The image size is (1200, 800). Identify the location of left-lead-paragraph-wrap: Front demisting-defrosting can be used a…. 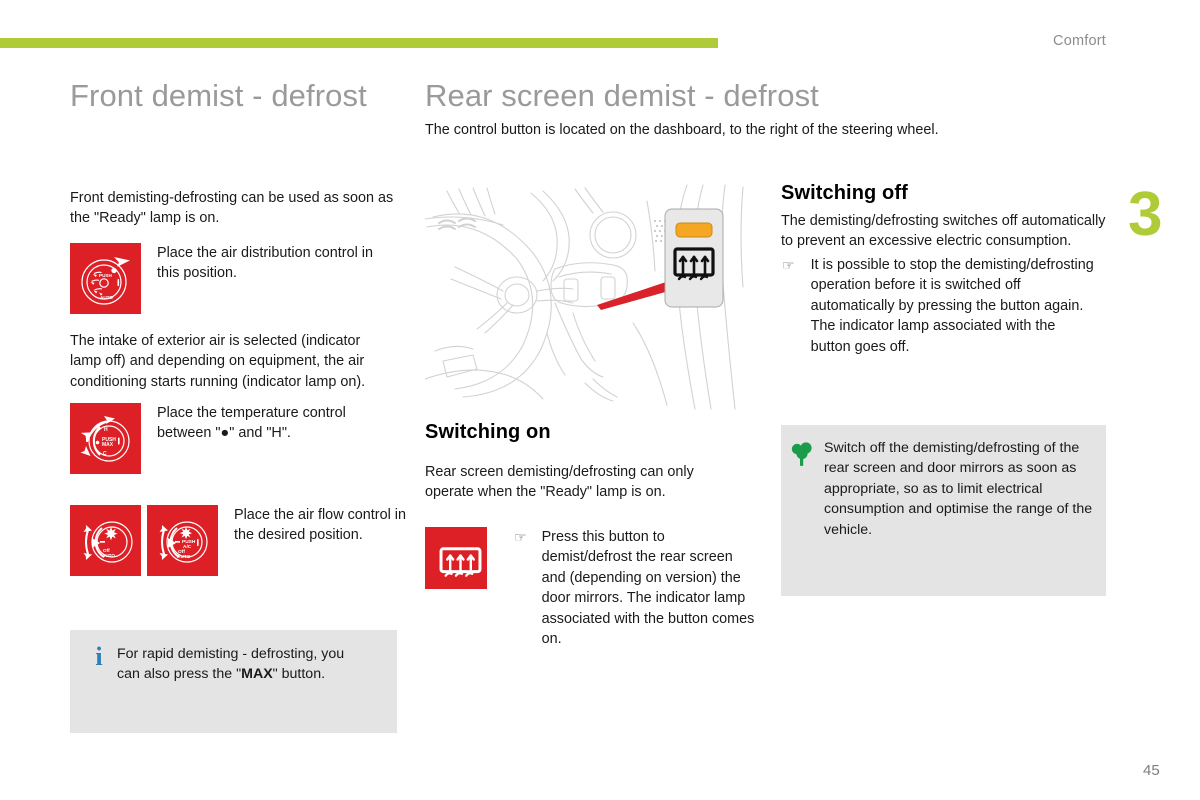
(232, 208).